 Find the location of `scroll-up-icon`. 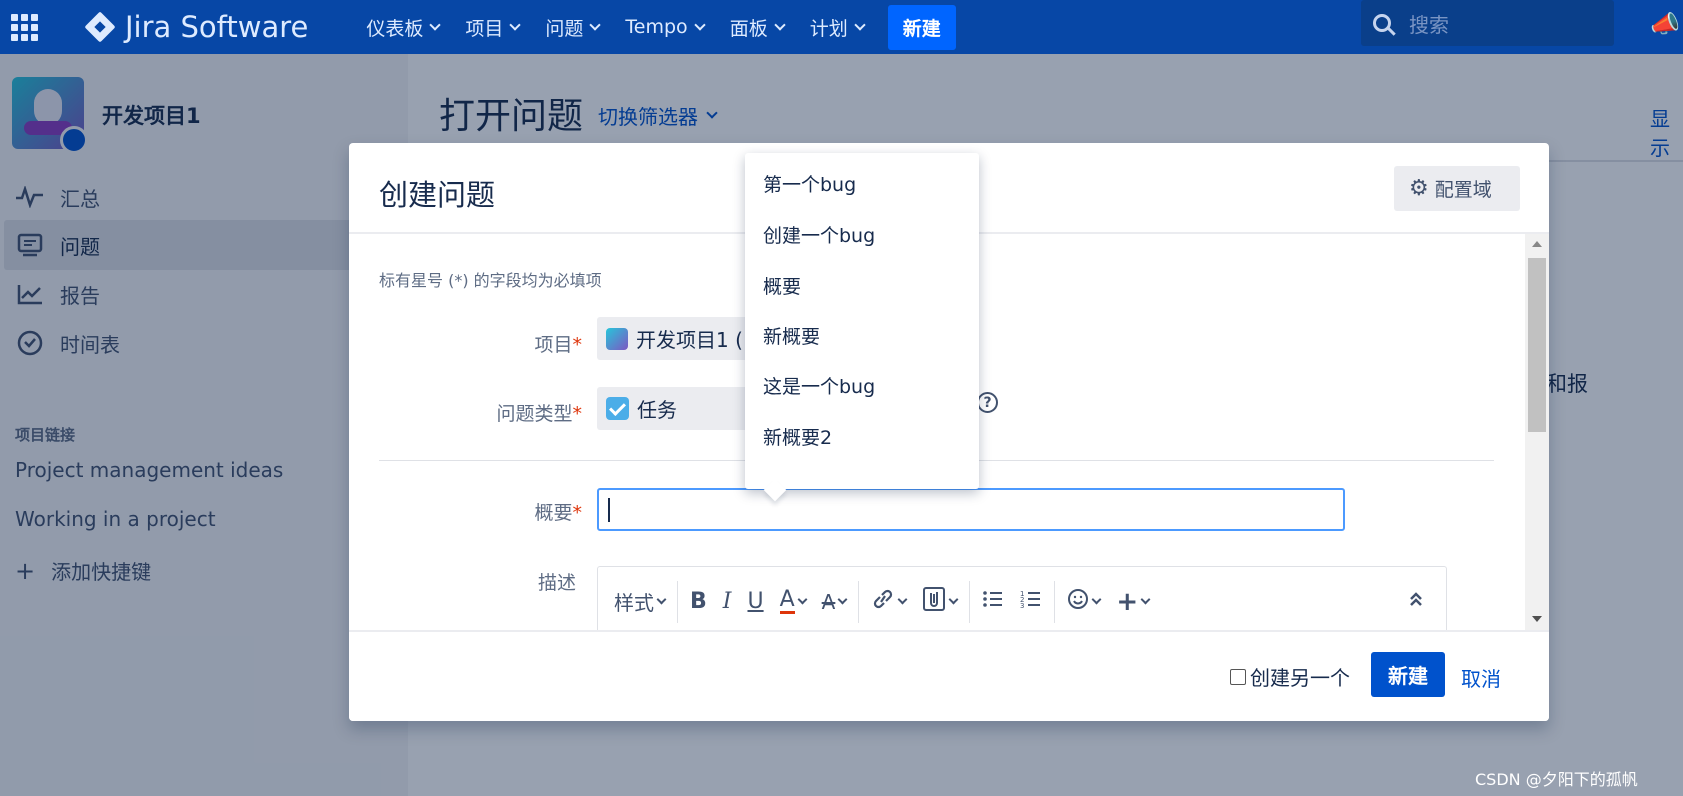

scroll-up-icon is located at coordinates (1537, 244).